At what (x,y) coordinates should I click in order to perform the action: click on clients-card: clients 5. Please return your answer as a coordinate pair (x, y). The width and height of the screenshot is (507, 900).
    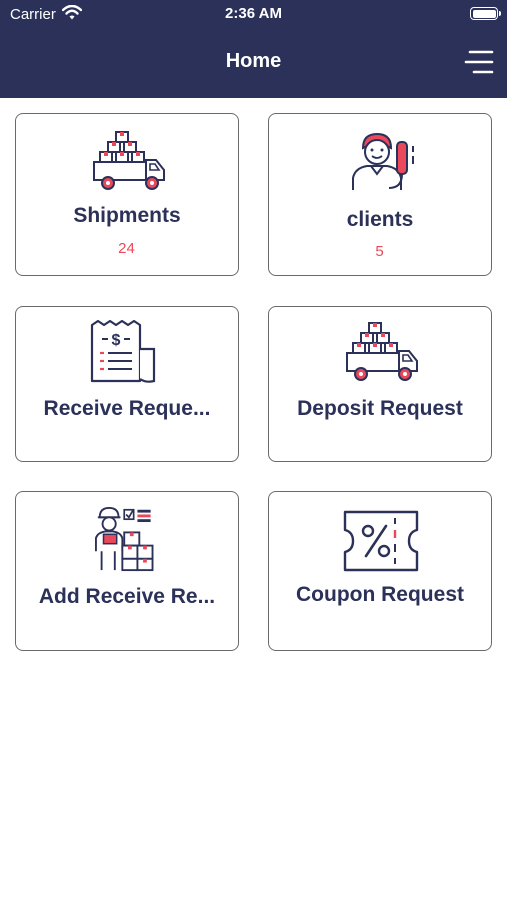
    Looking at the image, I should click on (380, 194).